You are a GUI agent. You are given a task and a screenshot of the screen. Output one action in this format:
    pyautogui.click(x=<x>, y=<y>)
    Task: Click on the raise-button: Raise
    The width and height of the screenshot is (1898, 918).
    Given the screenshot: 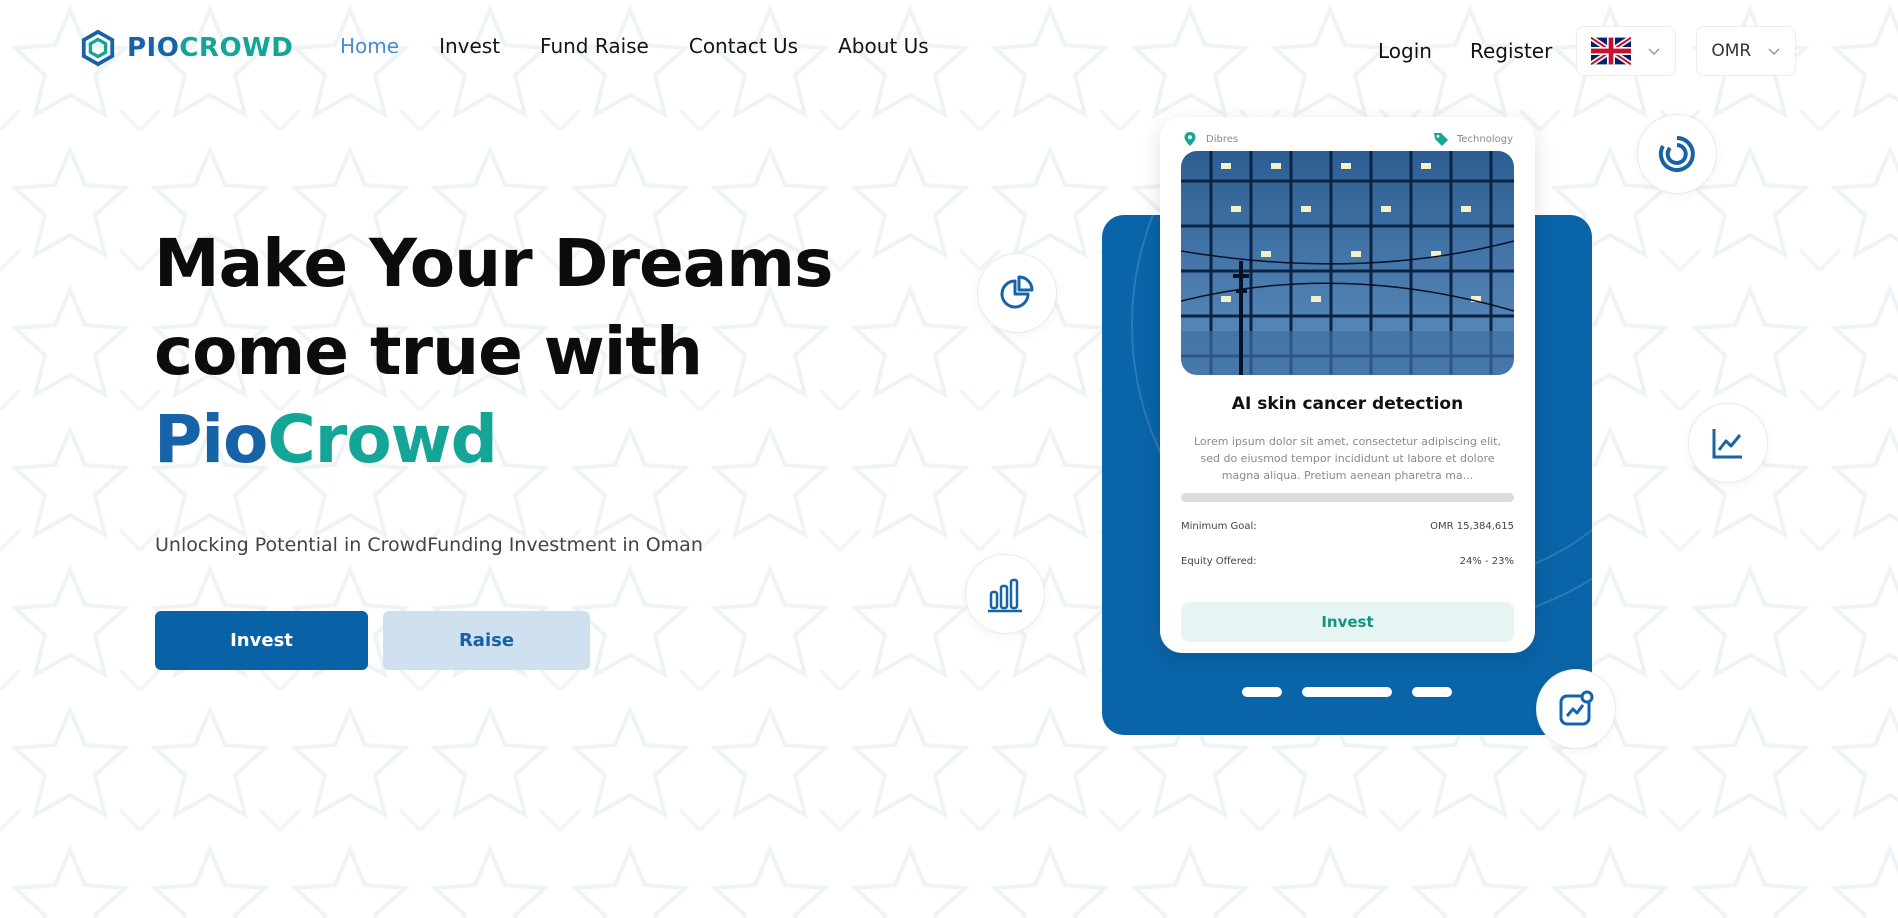 What is the action you would take?
    pyautogui.click(x=486, y=640)
    